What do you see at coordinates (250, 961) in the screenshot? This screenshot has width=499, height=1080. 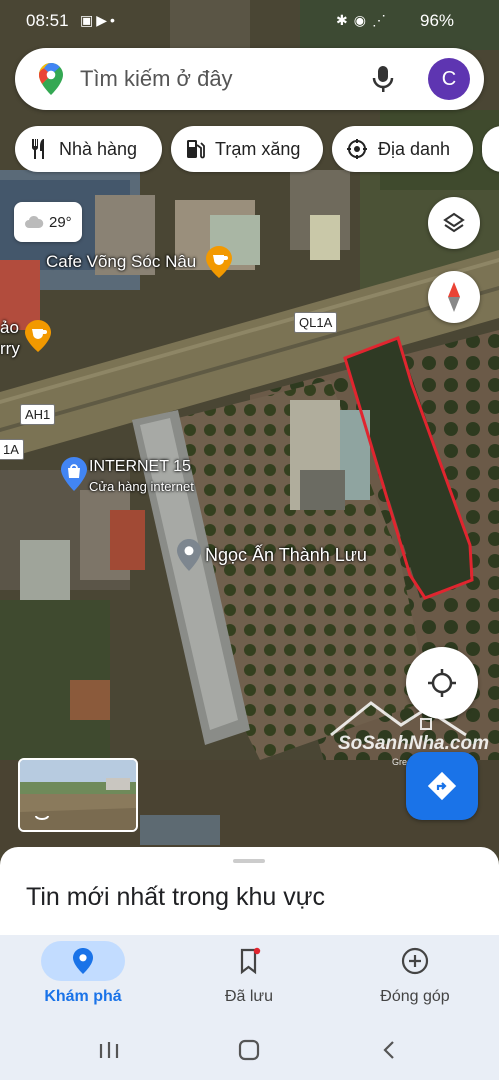 I see `bookmark-icon` at bounding box center [250, 961].